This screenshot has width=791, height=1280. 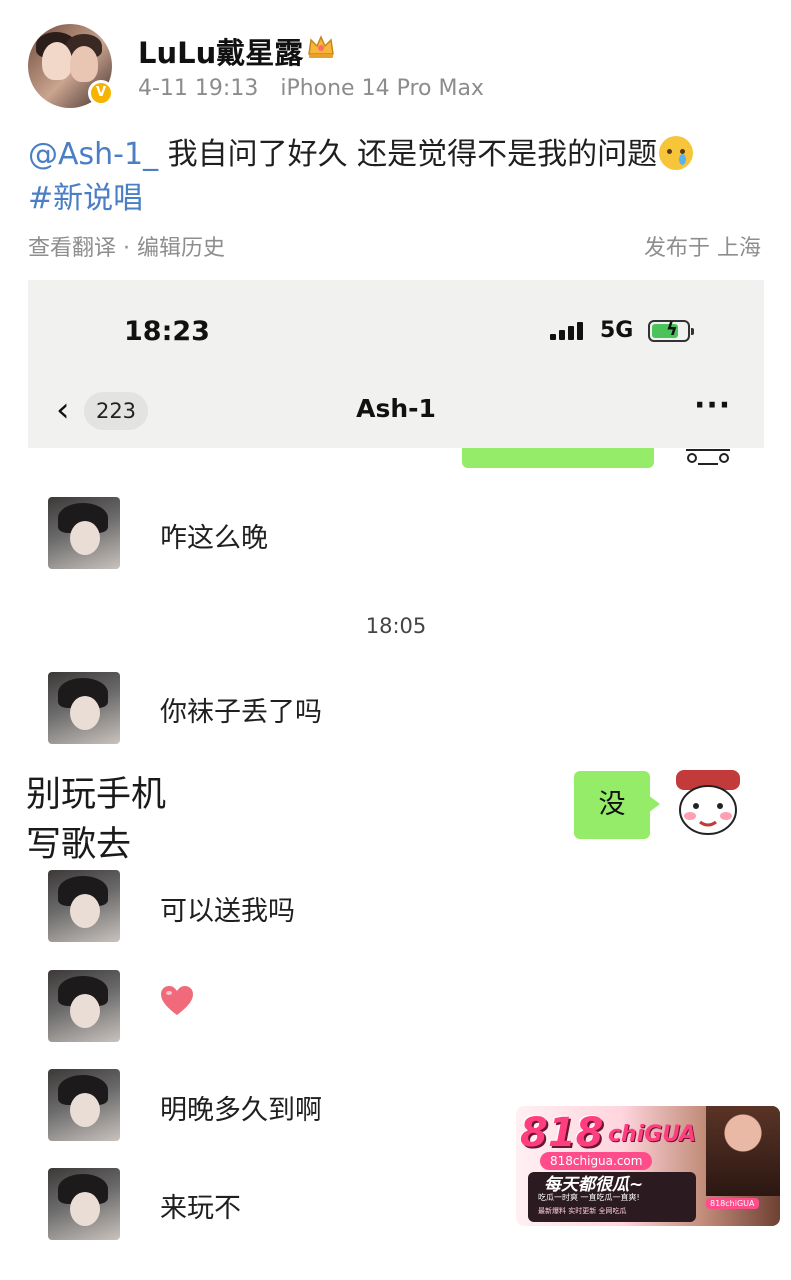 I want to click on ad-fine-print: 最新爆料 实时更新 全网吃瓜, so click(x=582, y=1211).